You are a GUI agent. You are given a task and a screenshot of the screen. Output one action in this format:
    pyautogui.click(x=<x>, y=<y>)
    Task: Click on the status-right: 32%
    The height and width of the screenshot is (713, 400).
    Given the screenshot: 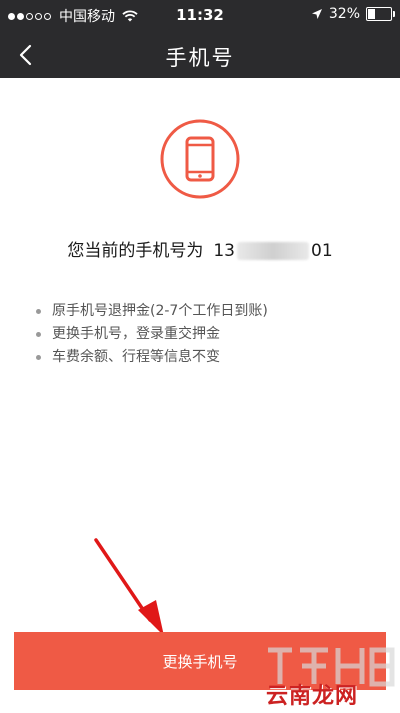 What is the action you would take?
    pyautogui.click(x=353, y=14)
    